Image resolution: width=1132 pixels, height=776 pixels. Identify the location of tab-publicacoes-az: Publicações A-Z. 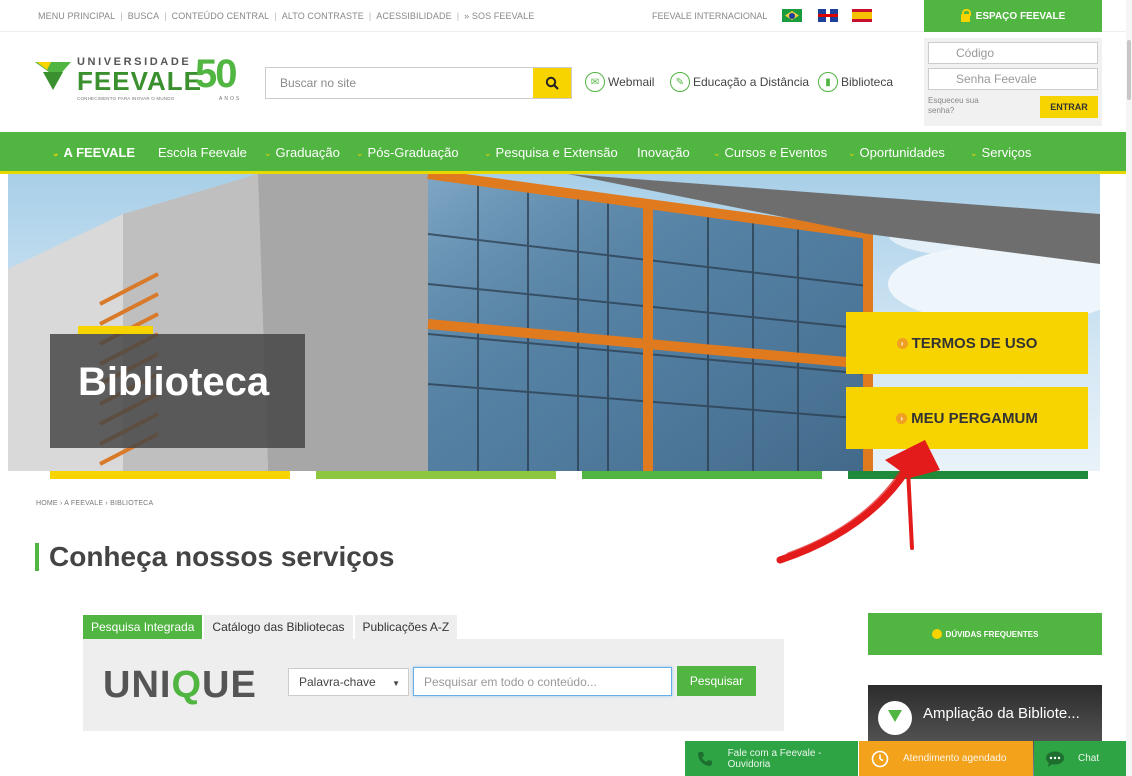
(406, 627).